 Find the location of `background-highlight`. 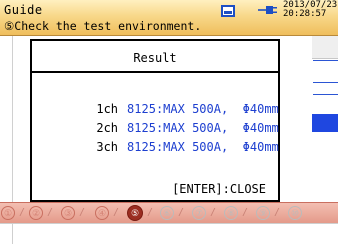

background-highlight is located at coordinates (325, 123).